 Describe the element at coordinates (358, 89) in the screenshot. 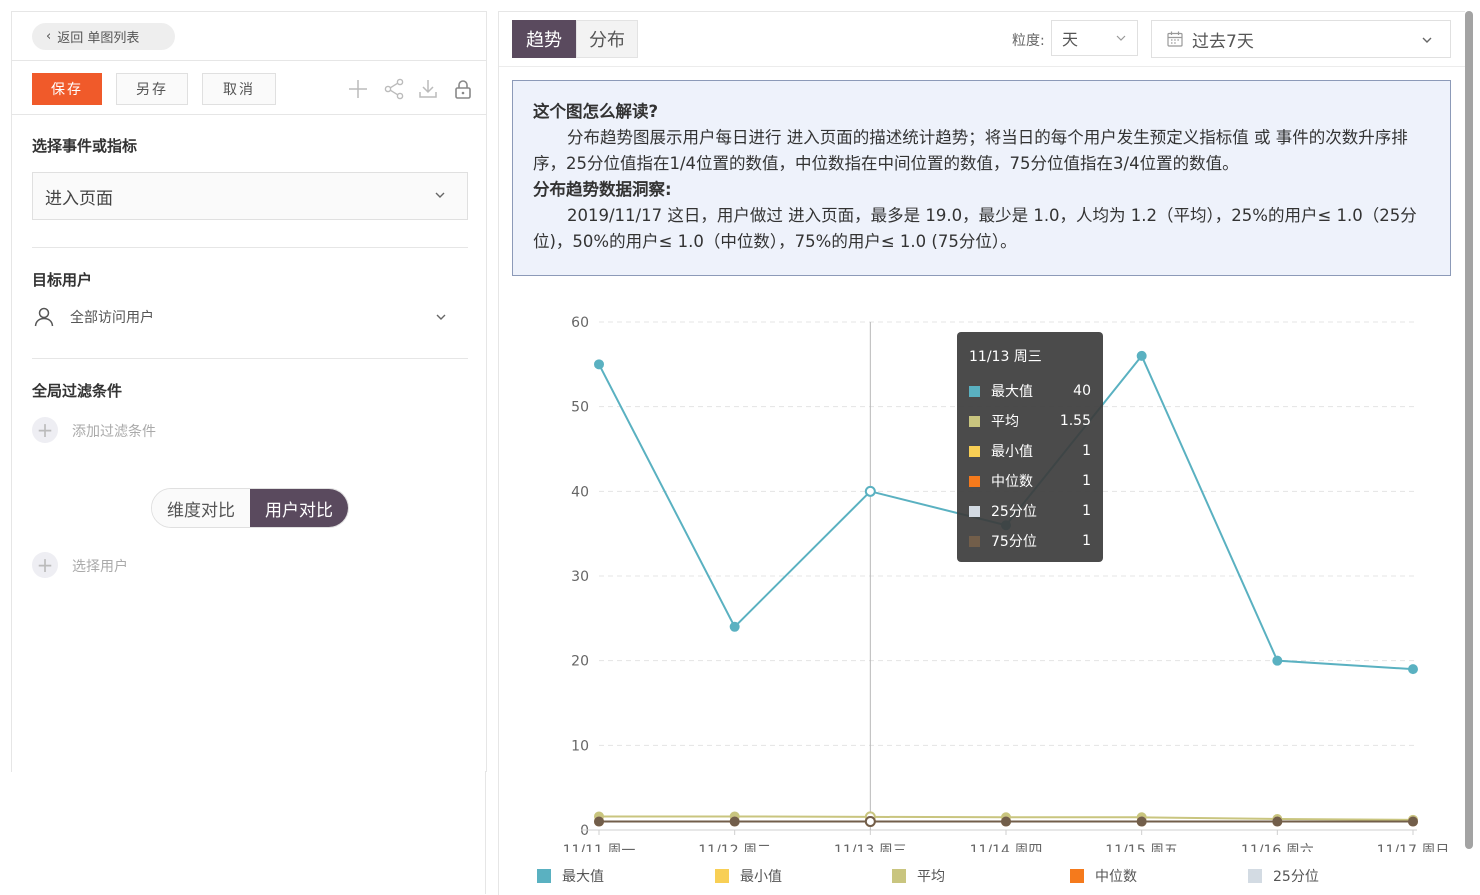

I see `add-icon` at that location.